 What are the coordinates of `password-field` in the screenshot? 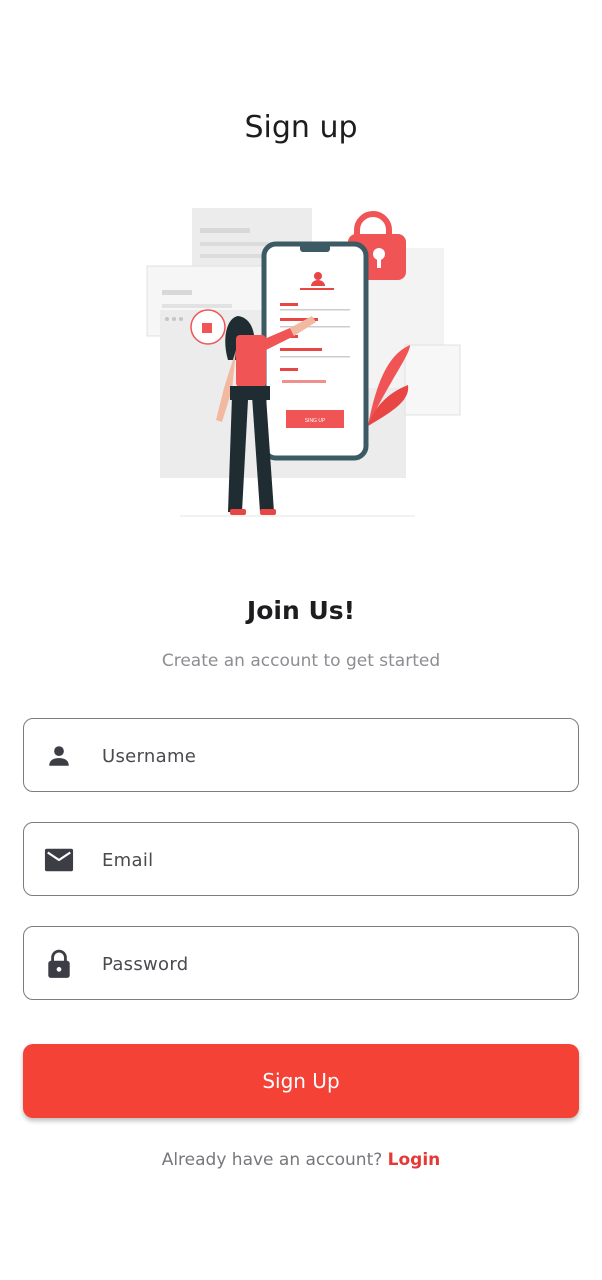 It's located at (301, 963).